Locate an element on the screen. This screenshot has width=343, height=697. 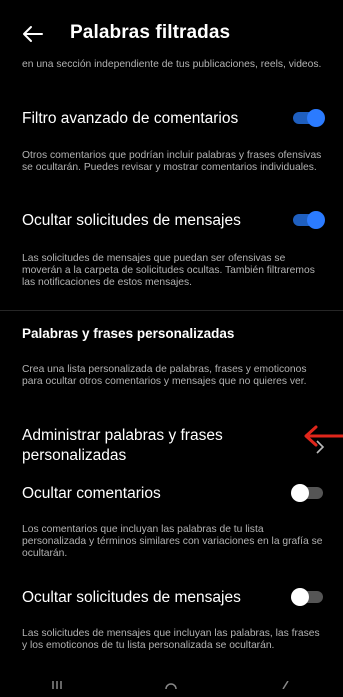
system-nav-bar is located at coordinates (171, 688).